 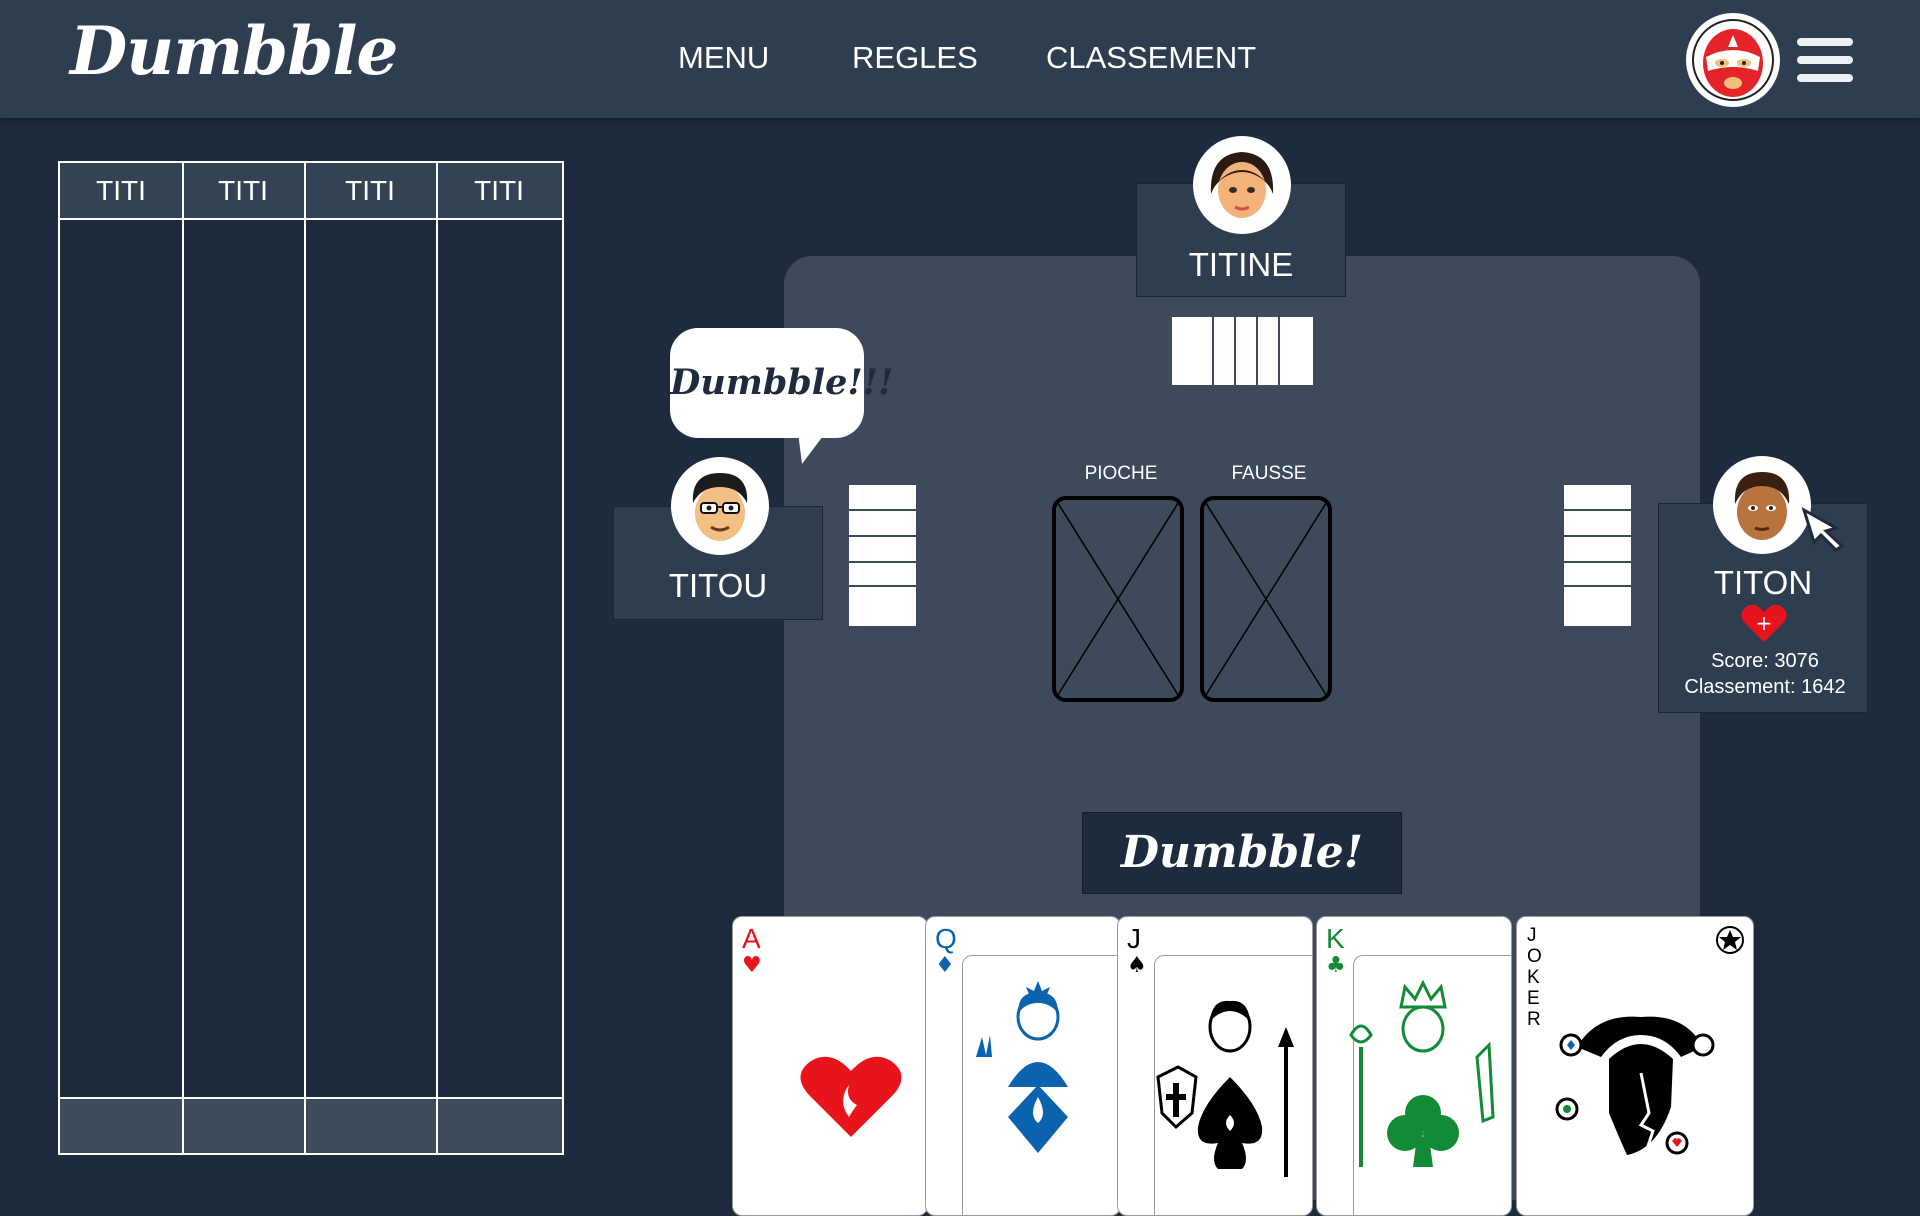 I want to click on speech-bubble-tail, so click(x=812, y=448).